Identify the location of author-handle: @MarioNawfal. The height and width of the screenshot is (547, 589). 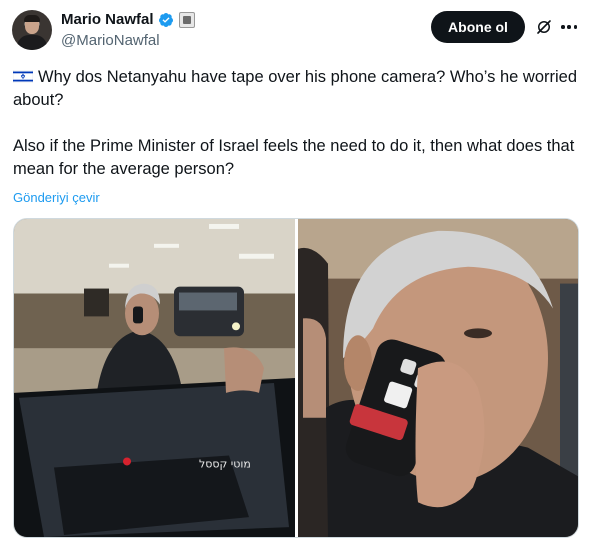
(110, 40).